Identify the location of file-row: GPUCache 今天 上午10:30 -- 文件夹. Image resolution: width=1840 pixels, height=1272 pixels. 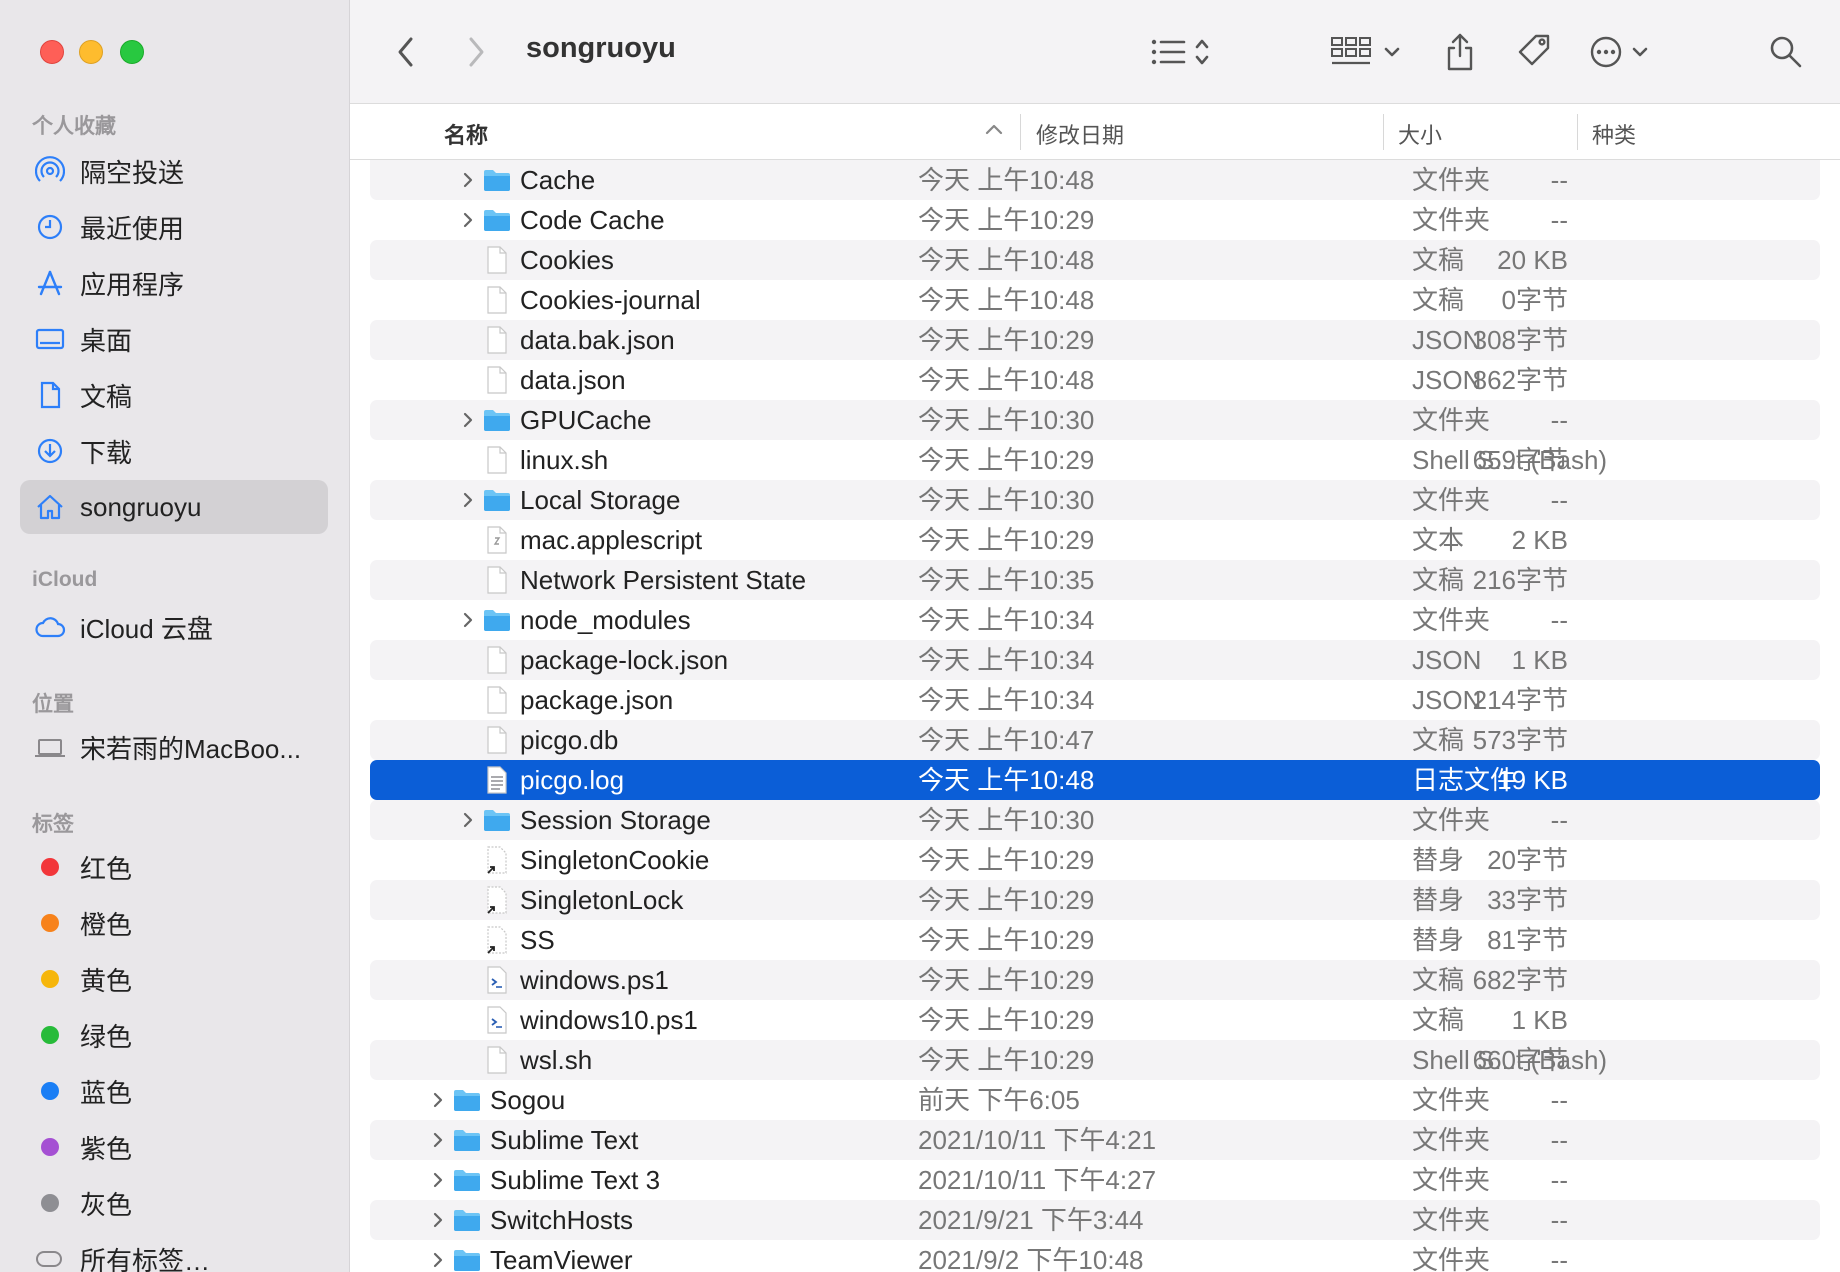
(1095, 420).